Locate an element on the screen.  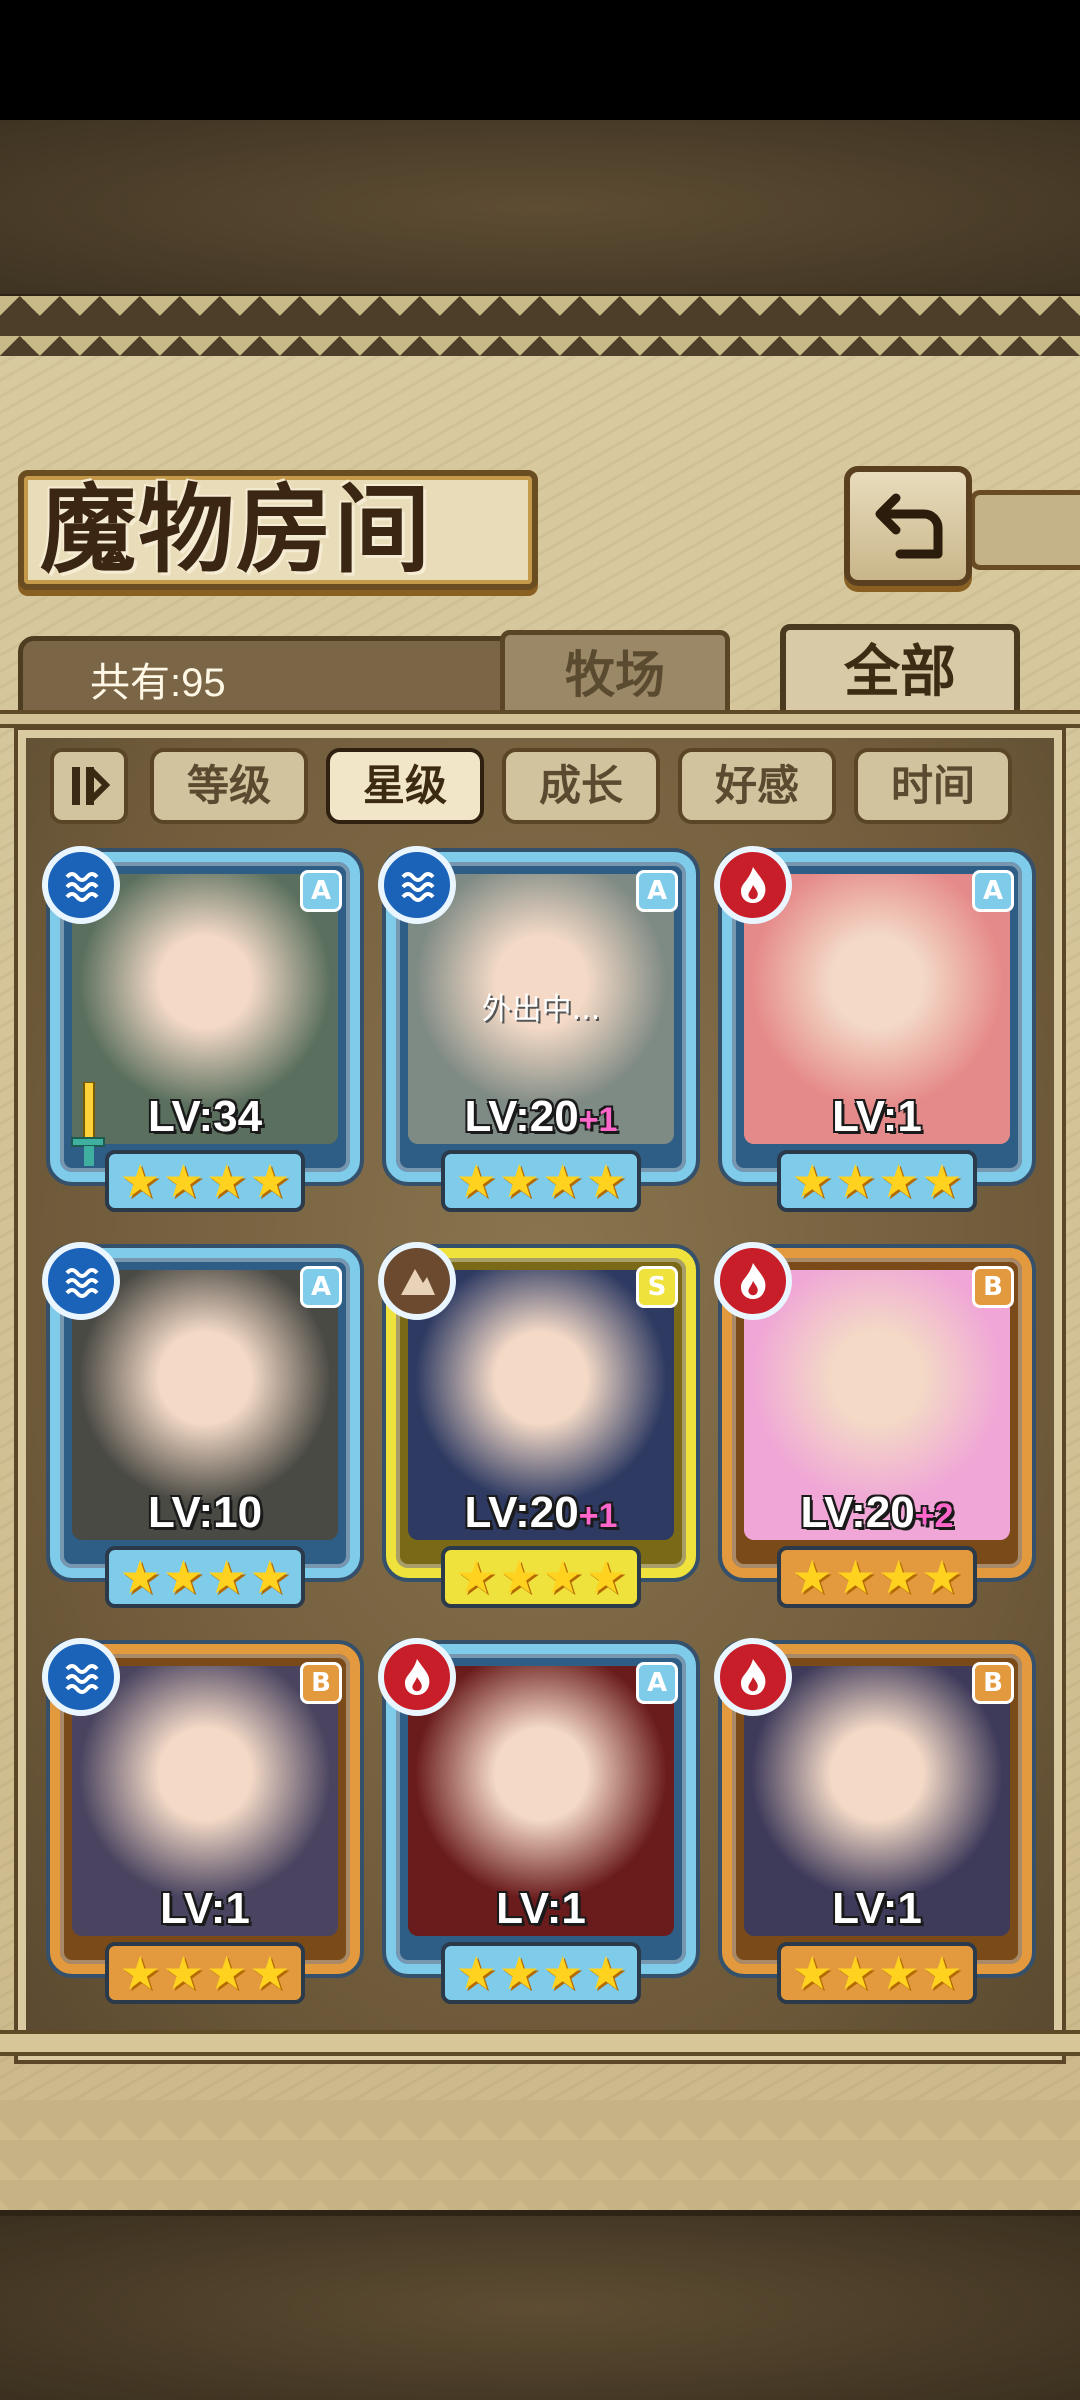
status-bar-area is located at coordinates (540, 60).